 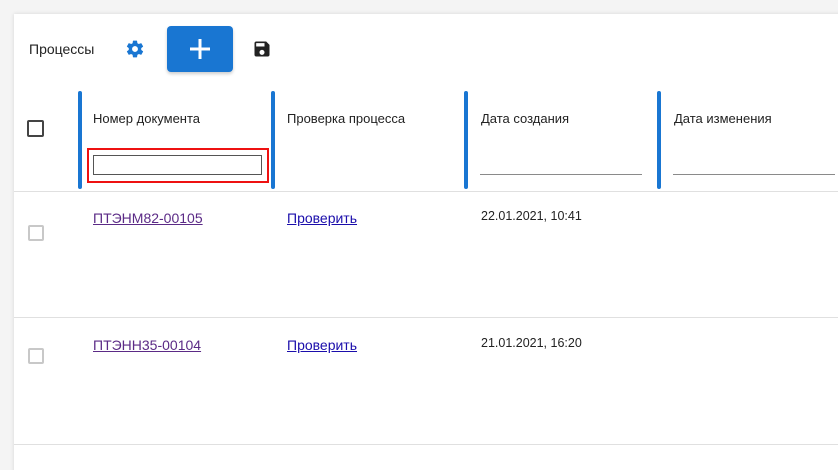 I want to click on document-number-link: ПТЭНН35-00104, so click(x=147, y=345).